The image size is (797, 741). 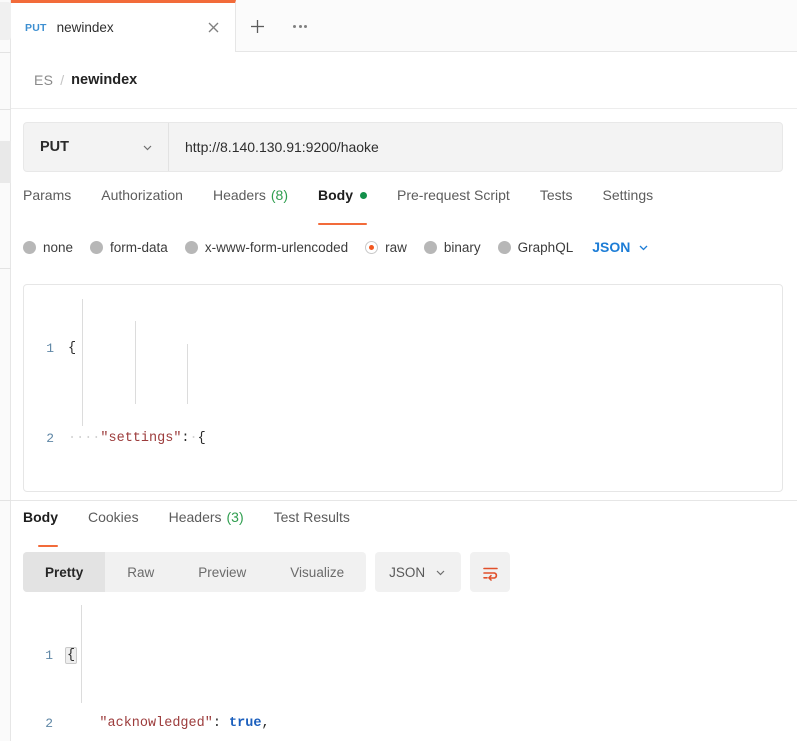 I want to click on response-view-switcher: Pretty Raw Preview Visualize, so click(x=195, y=572).